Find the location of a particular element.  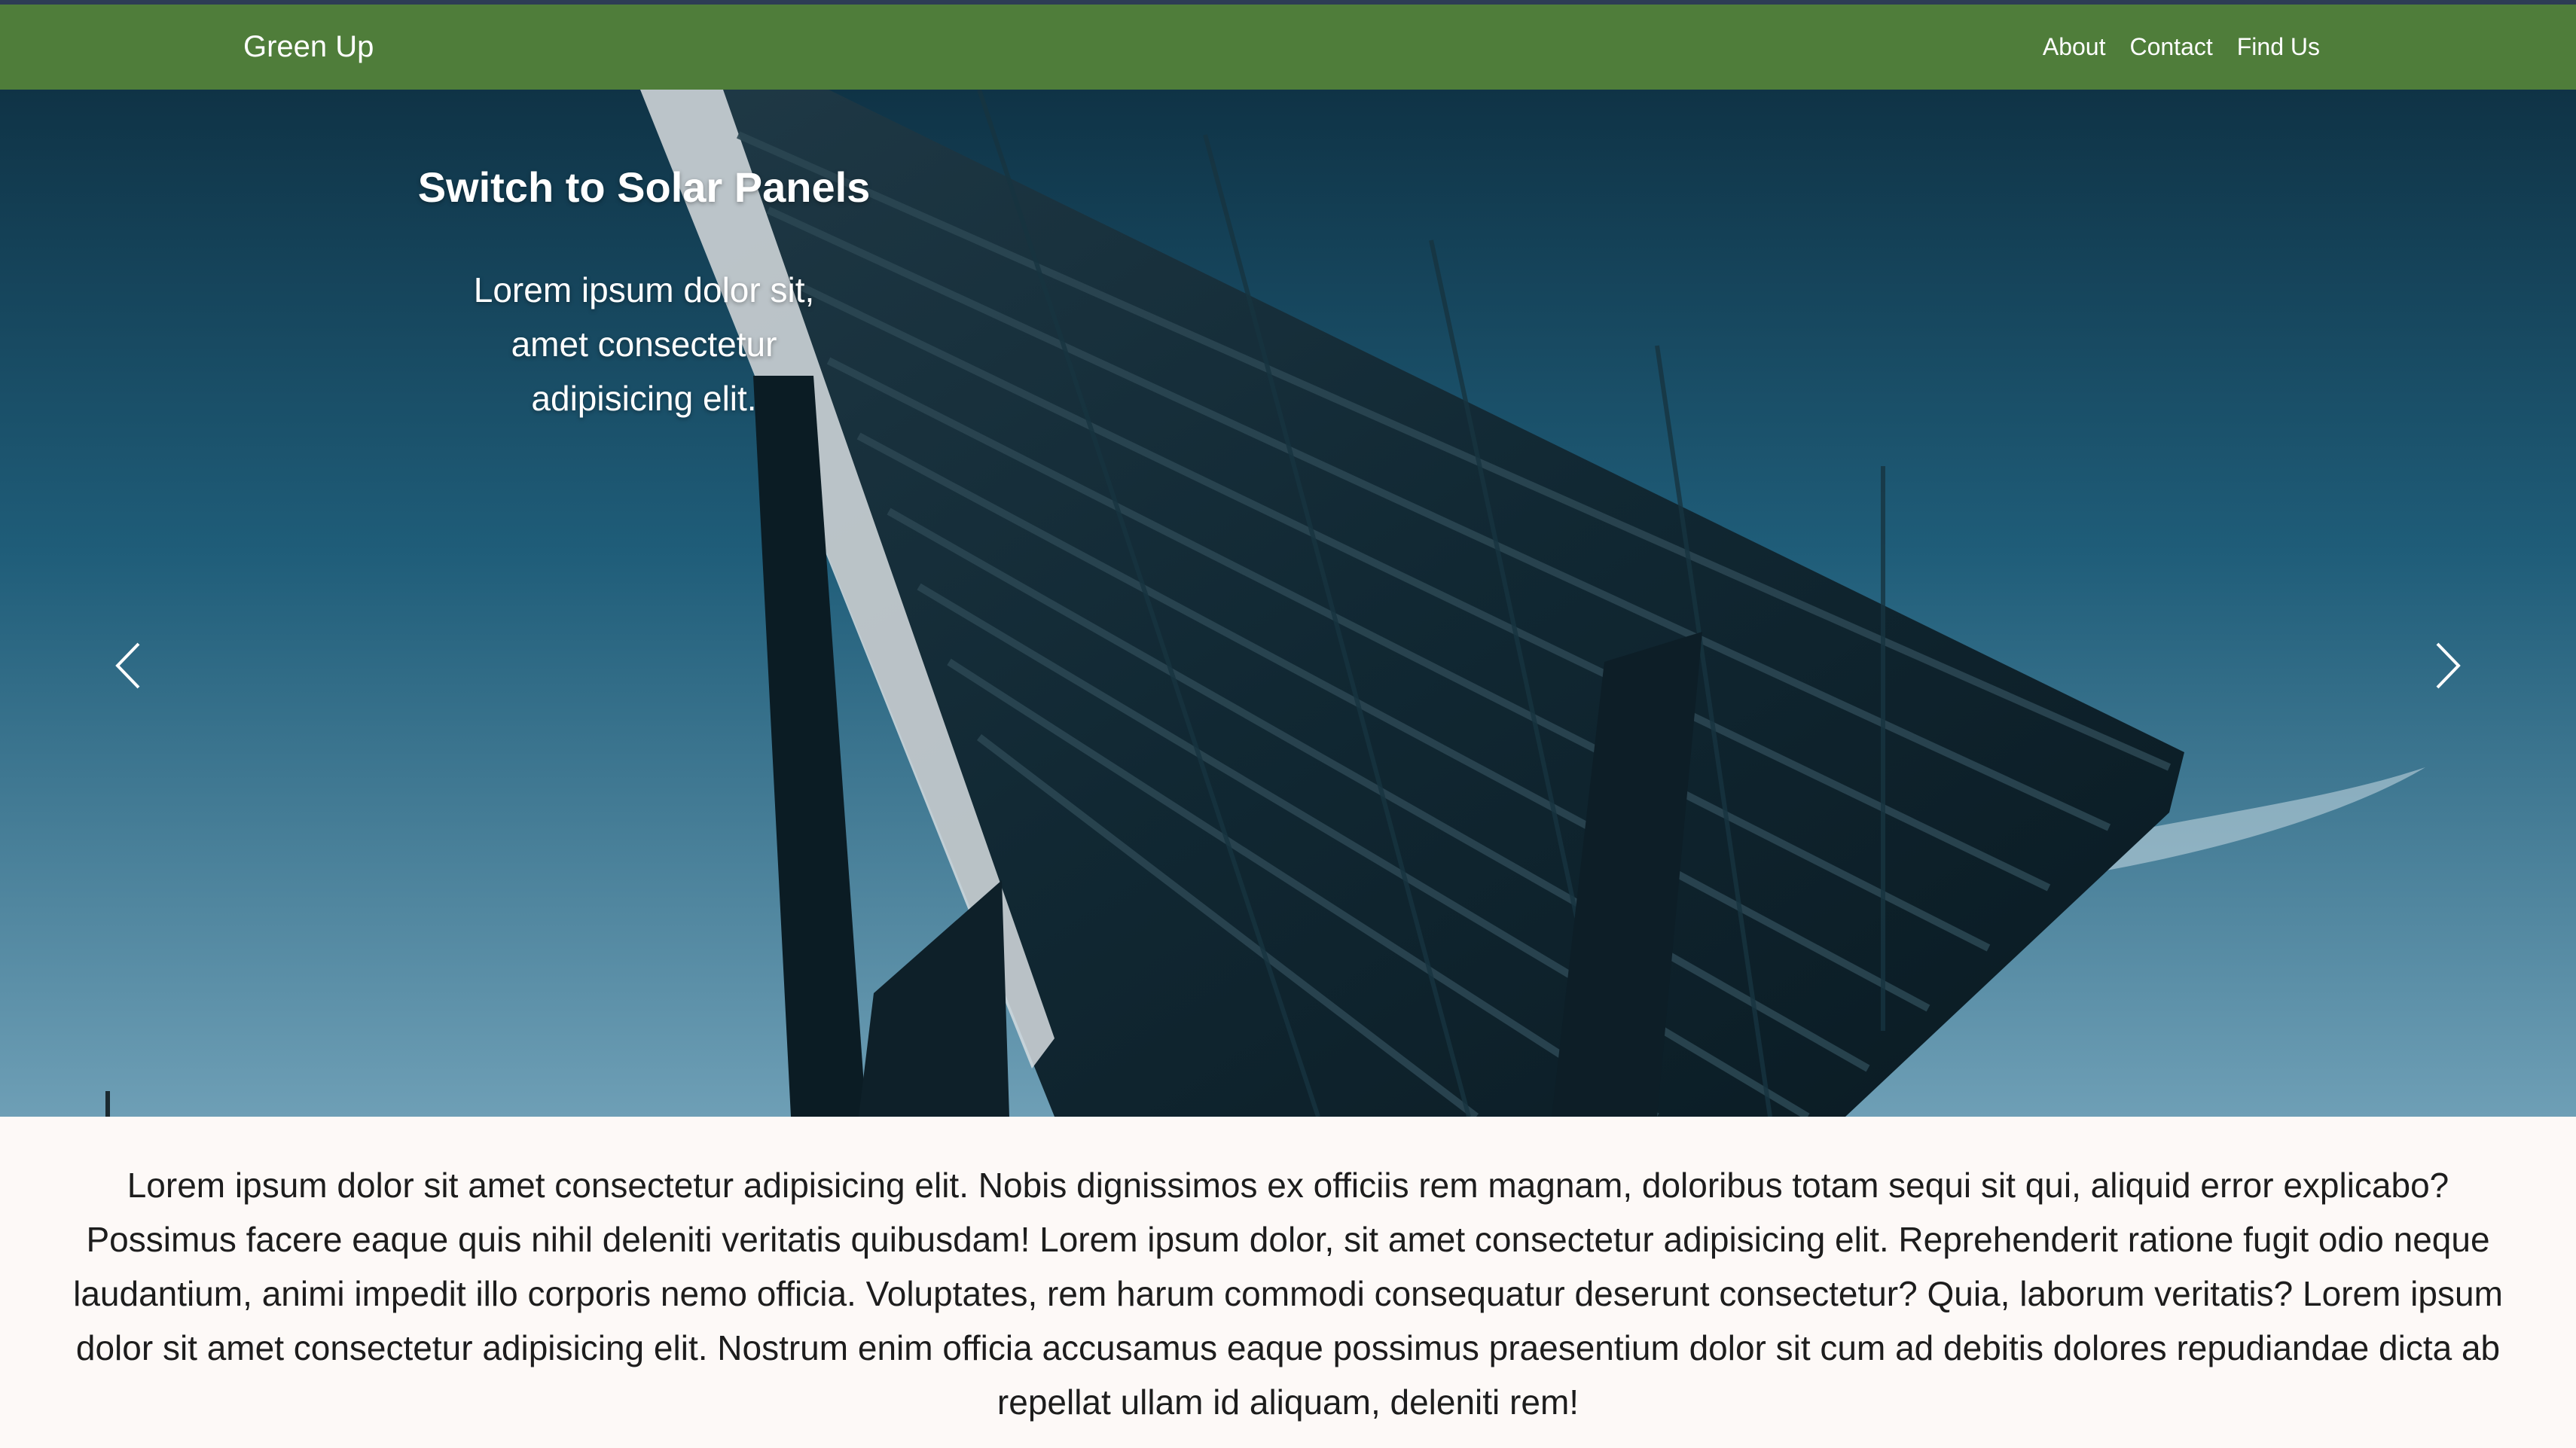

carousel-next-button is located at coordinates (2448, 665).